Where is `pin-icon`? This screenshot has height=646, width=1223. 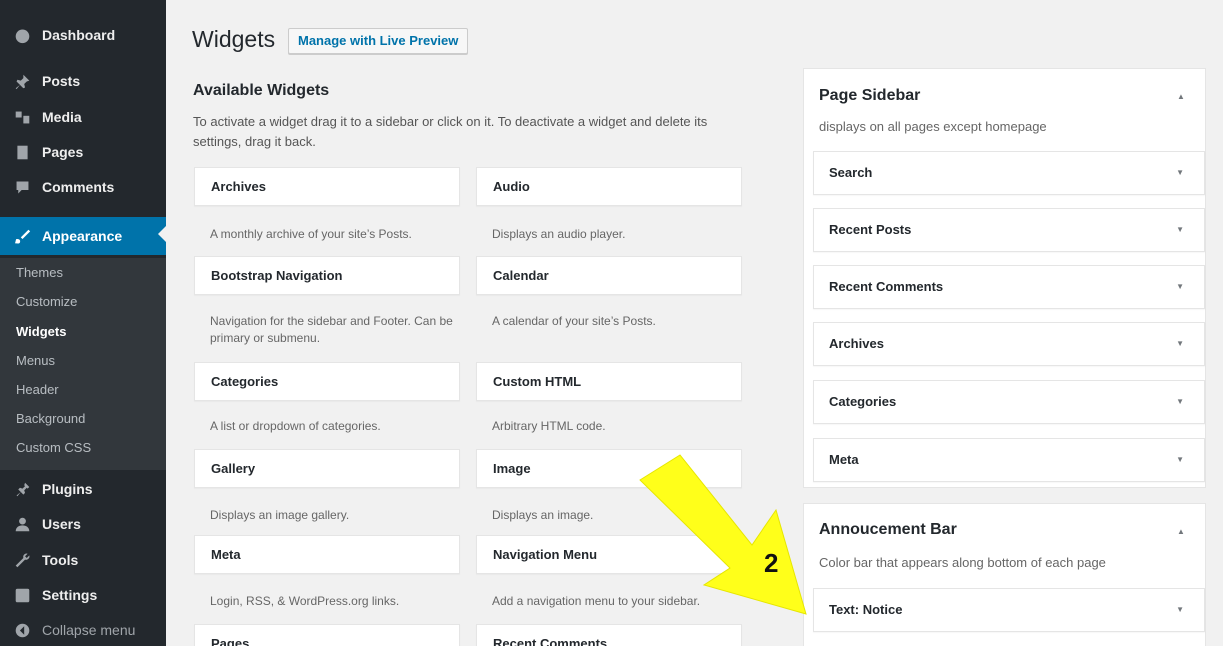
pin-icon is located at coordinates (22, 81).